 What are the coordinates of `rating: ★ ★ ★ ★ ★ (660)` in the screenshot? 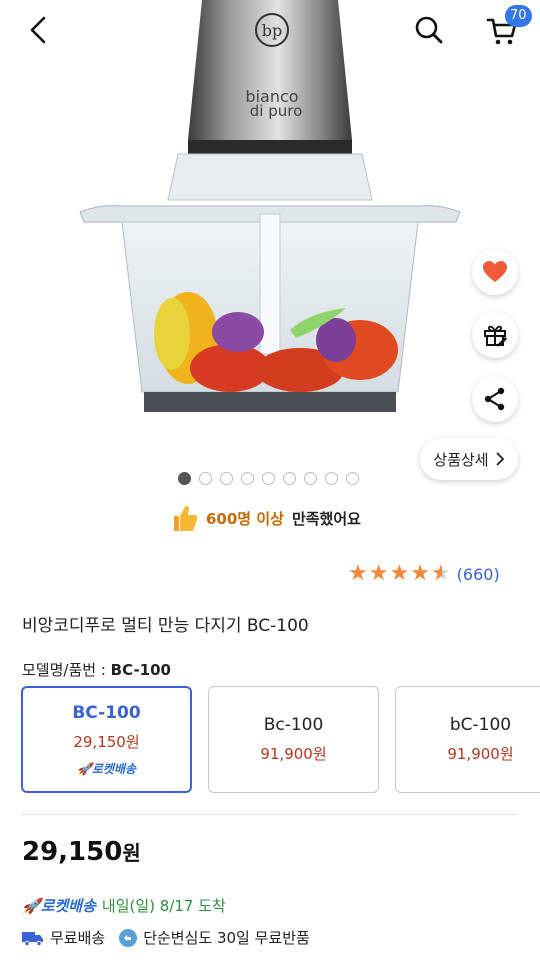 It's located at (424, 574).